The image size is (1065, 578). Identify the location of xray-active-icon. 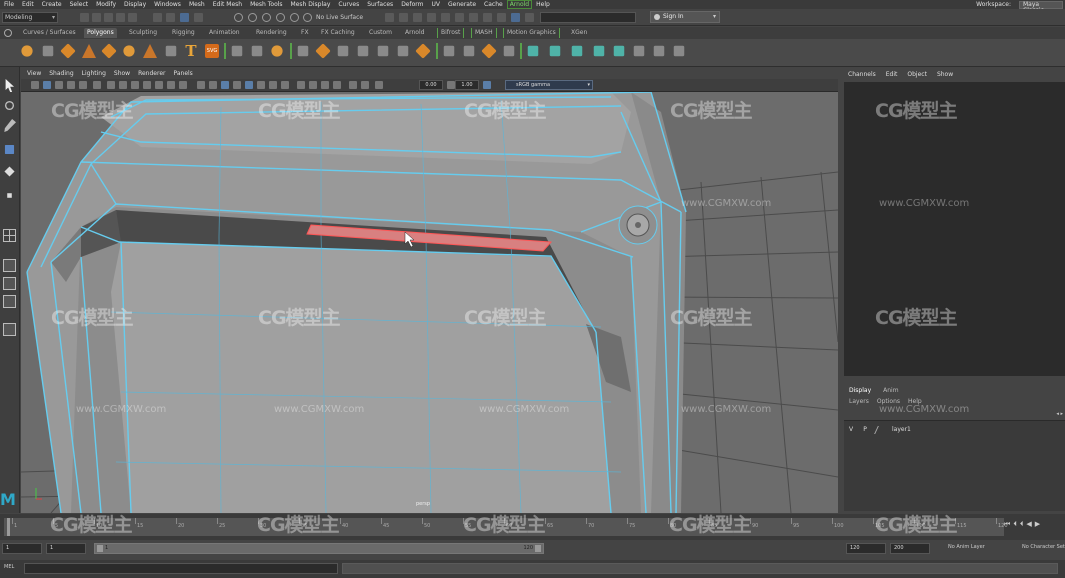
(337, 85).